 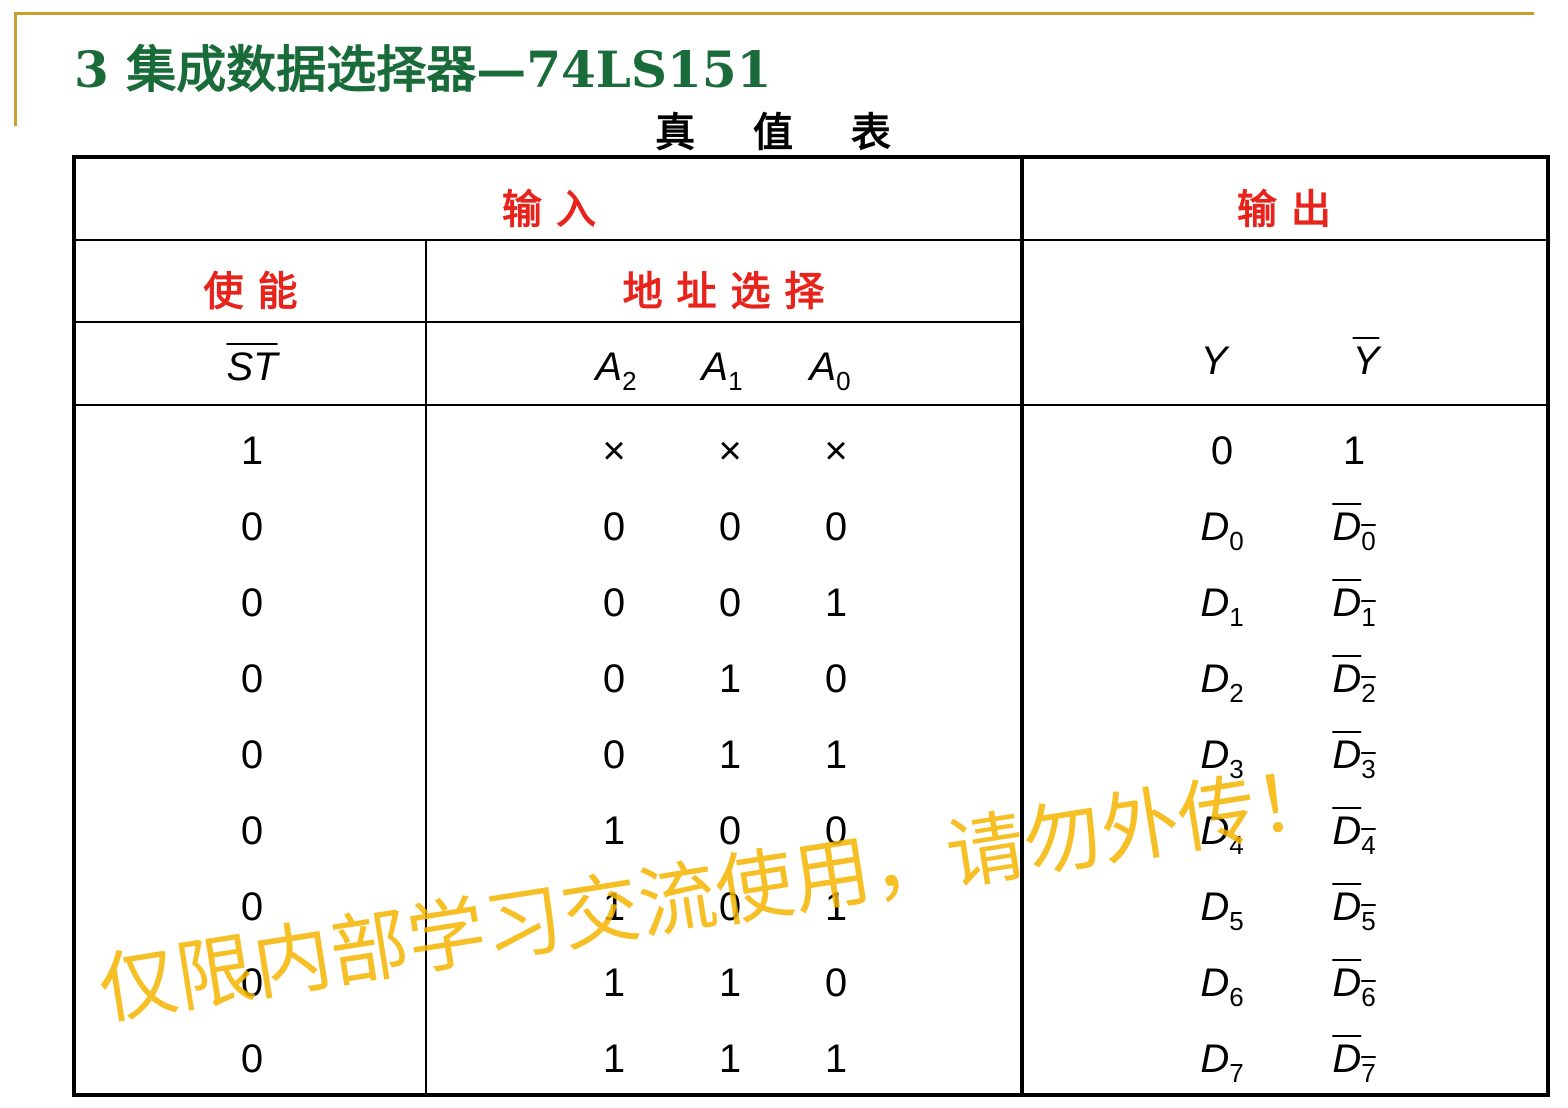 I want to click on cell-ybar: D3, so click(x=1354, y=758).